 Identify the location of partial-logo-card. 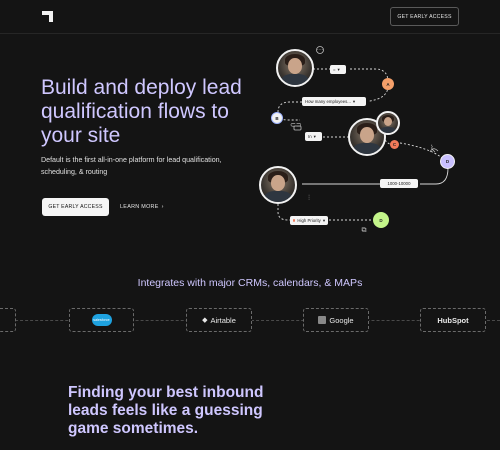
(8, 320).